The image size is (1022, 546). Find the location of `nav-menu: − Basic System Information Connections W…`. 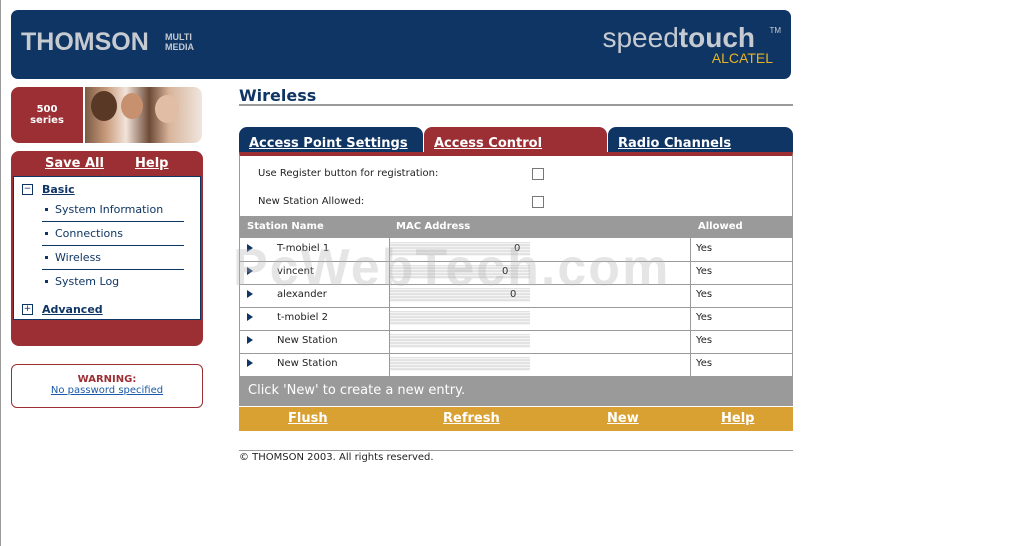

nav-menu: − Basic System Information Connections W… is located at coordinates (107, 248).